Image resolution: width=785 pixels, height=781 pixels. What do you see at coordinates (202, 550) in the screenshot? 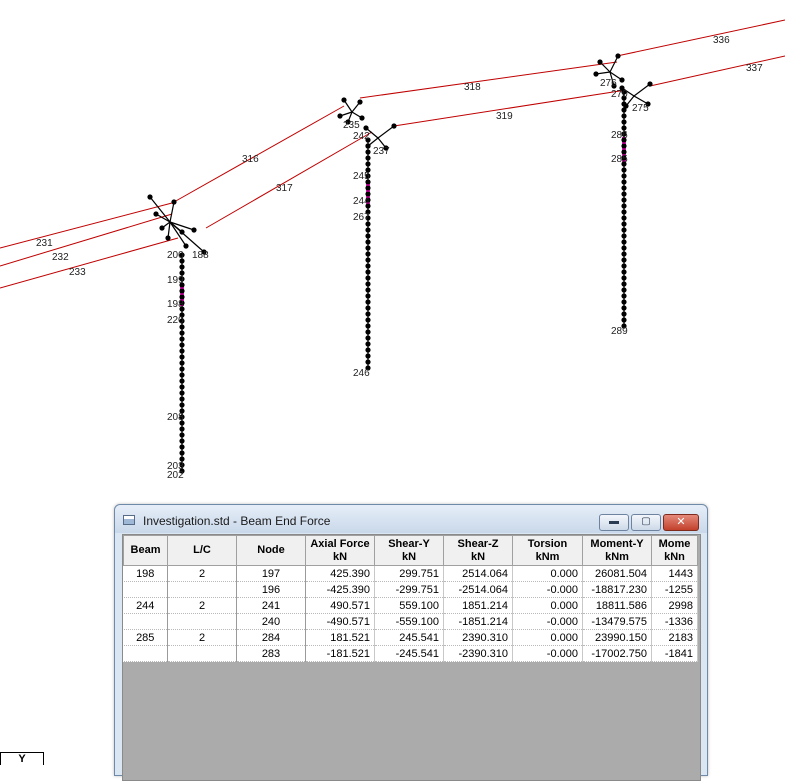
I see `column-header: L/C` at bounding box center [202, 550].